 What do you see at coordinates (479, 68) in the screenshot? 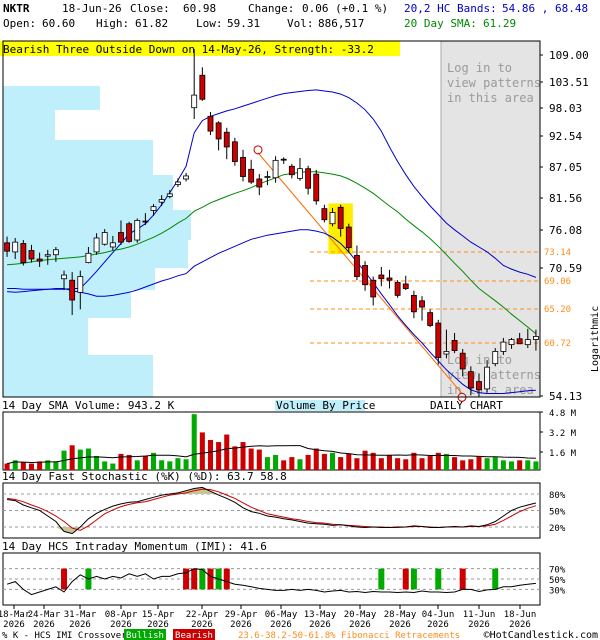
I see `login-text-top-0: Log in to` at bounding box center [479, 68].